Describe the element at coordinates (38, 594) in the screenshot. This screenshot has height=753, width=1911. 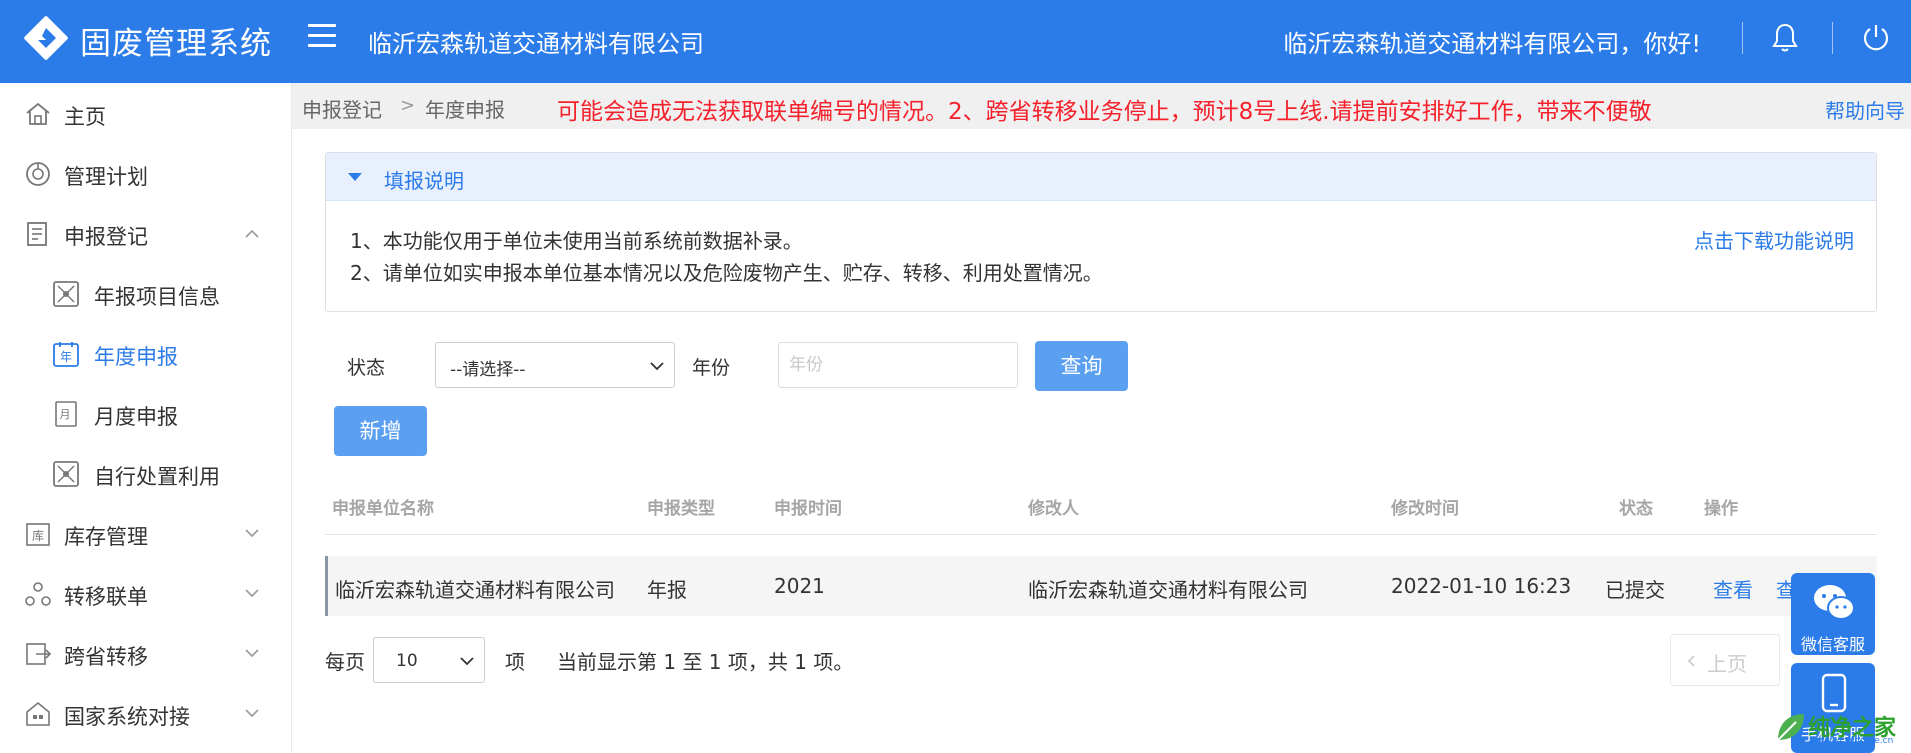
I see `transfer-icon` at that location.